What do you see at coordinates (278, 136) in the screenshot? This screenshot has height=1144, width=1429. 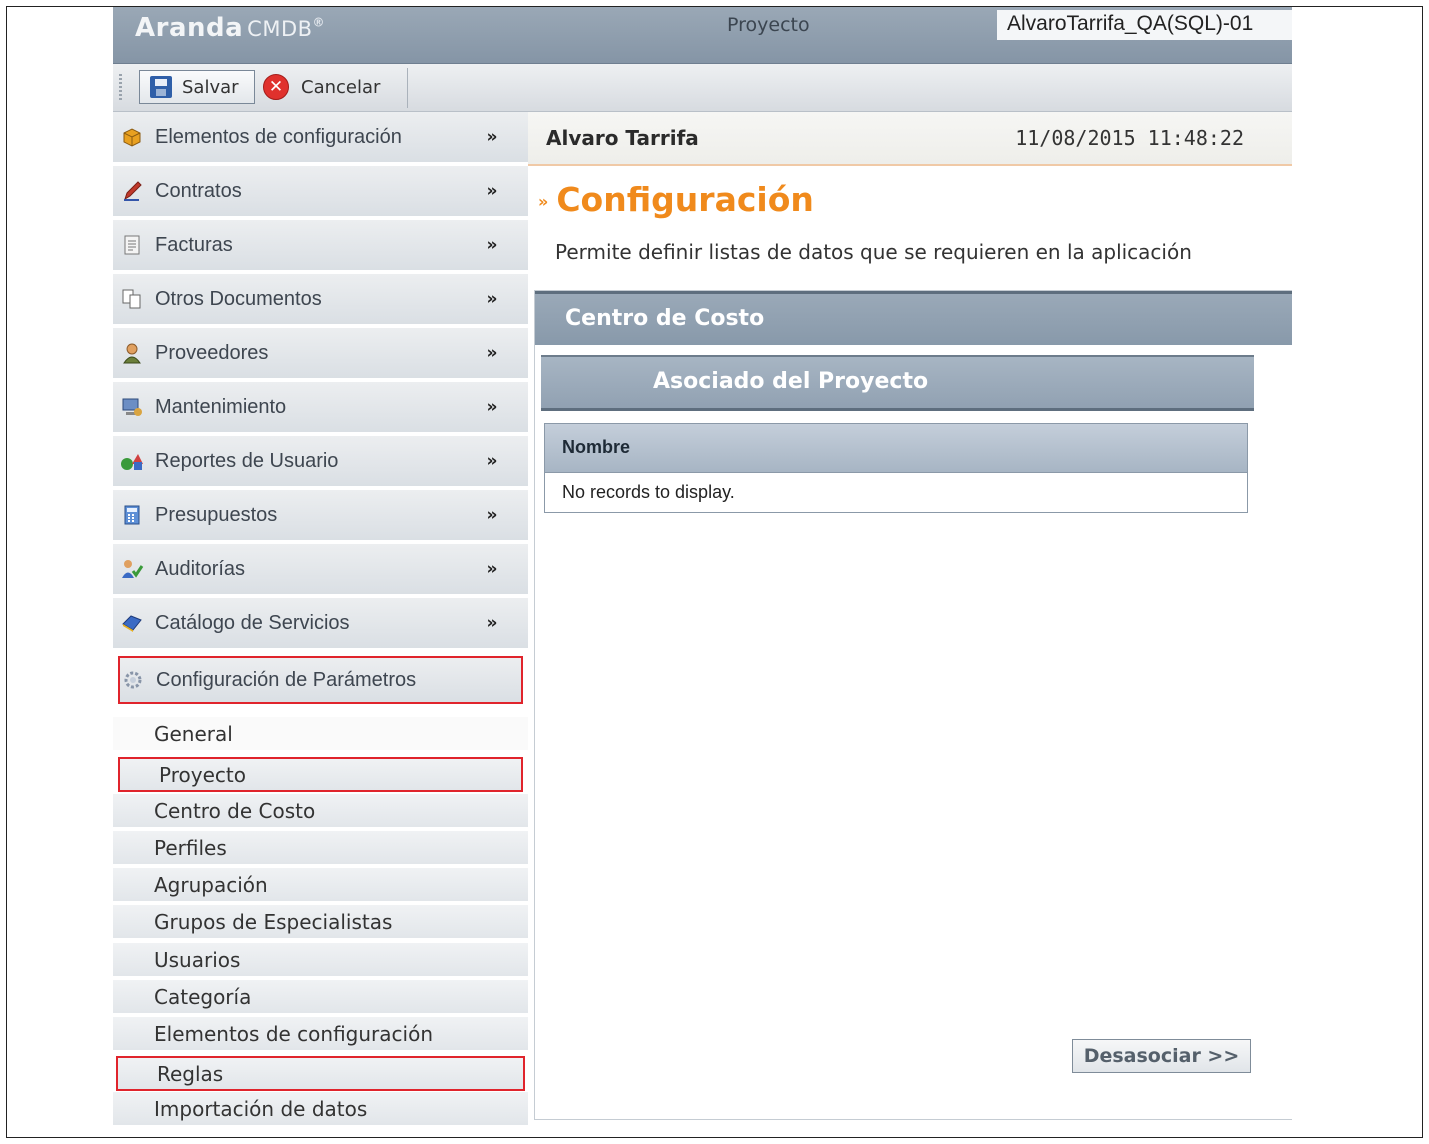 I see `menu-label: Elementos de configuración` at bounding box center [278, 136].